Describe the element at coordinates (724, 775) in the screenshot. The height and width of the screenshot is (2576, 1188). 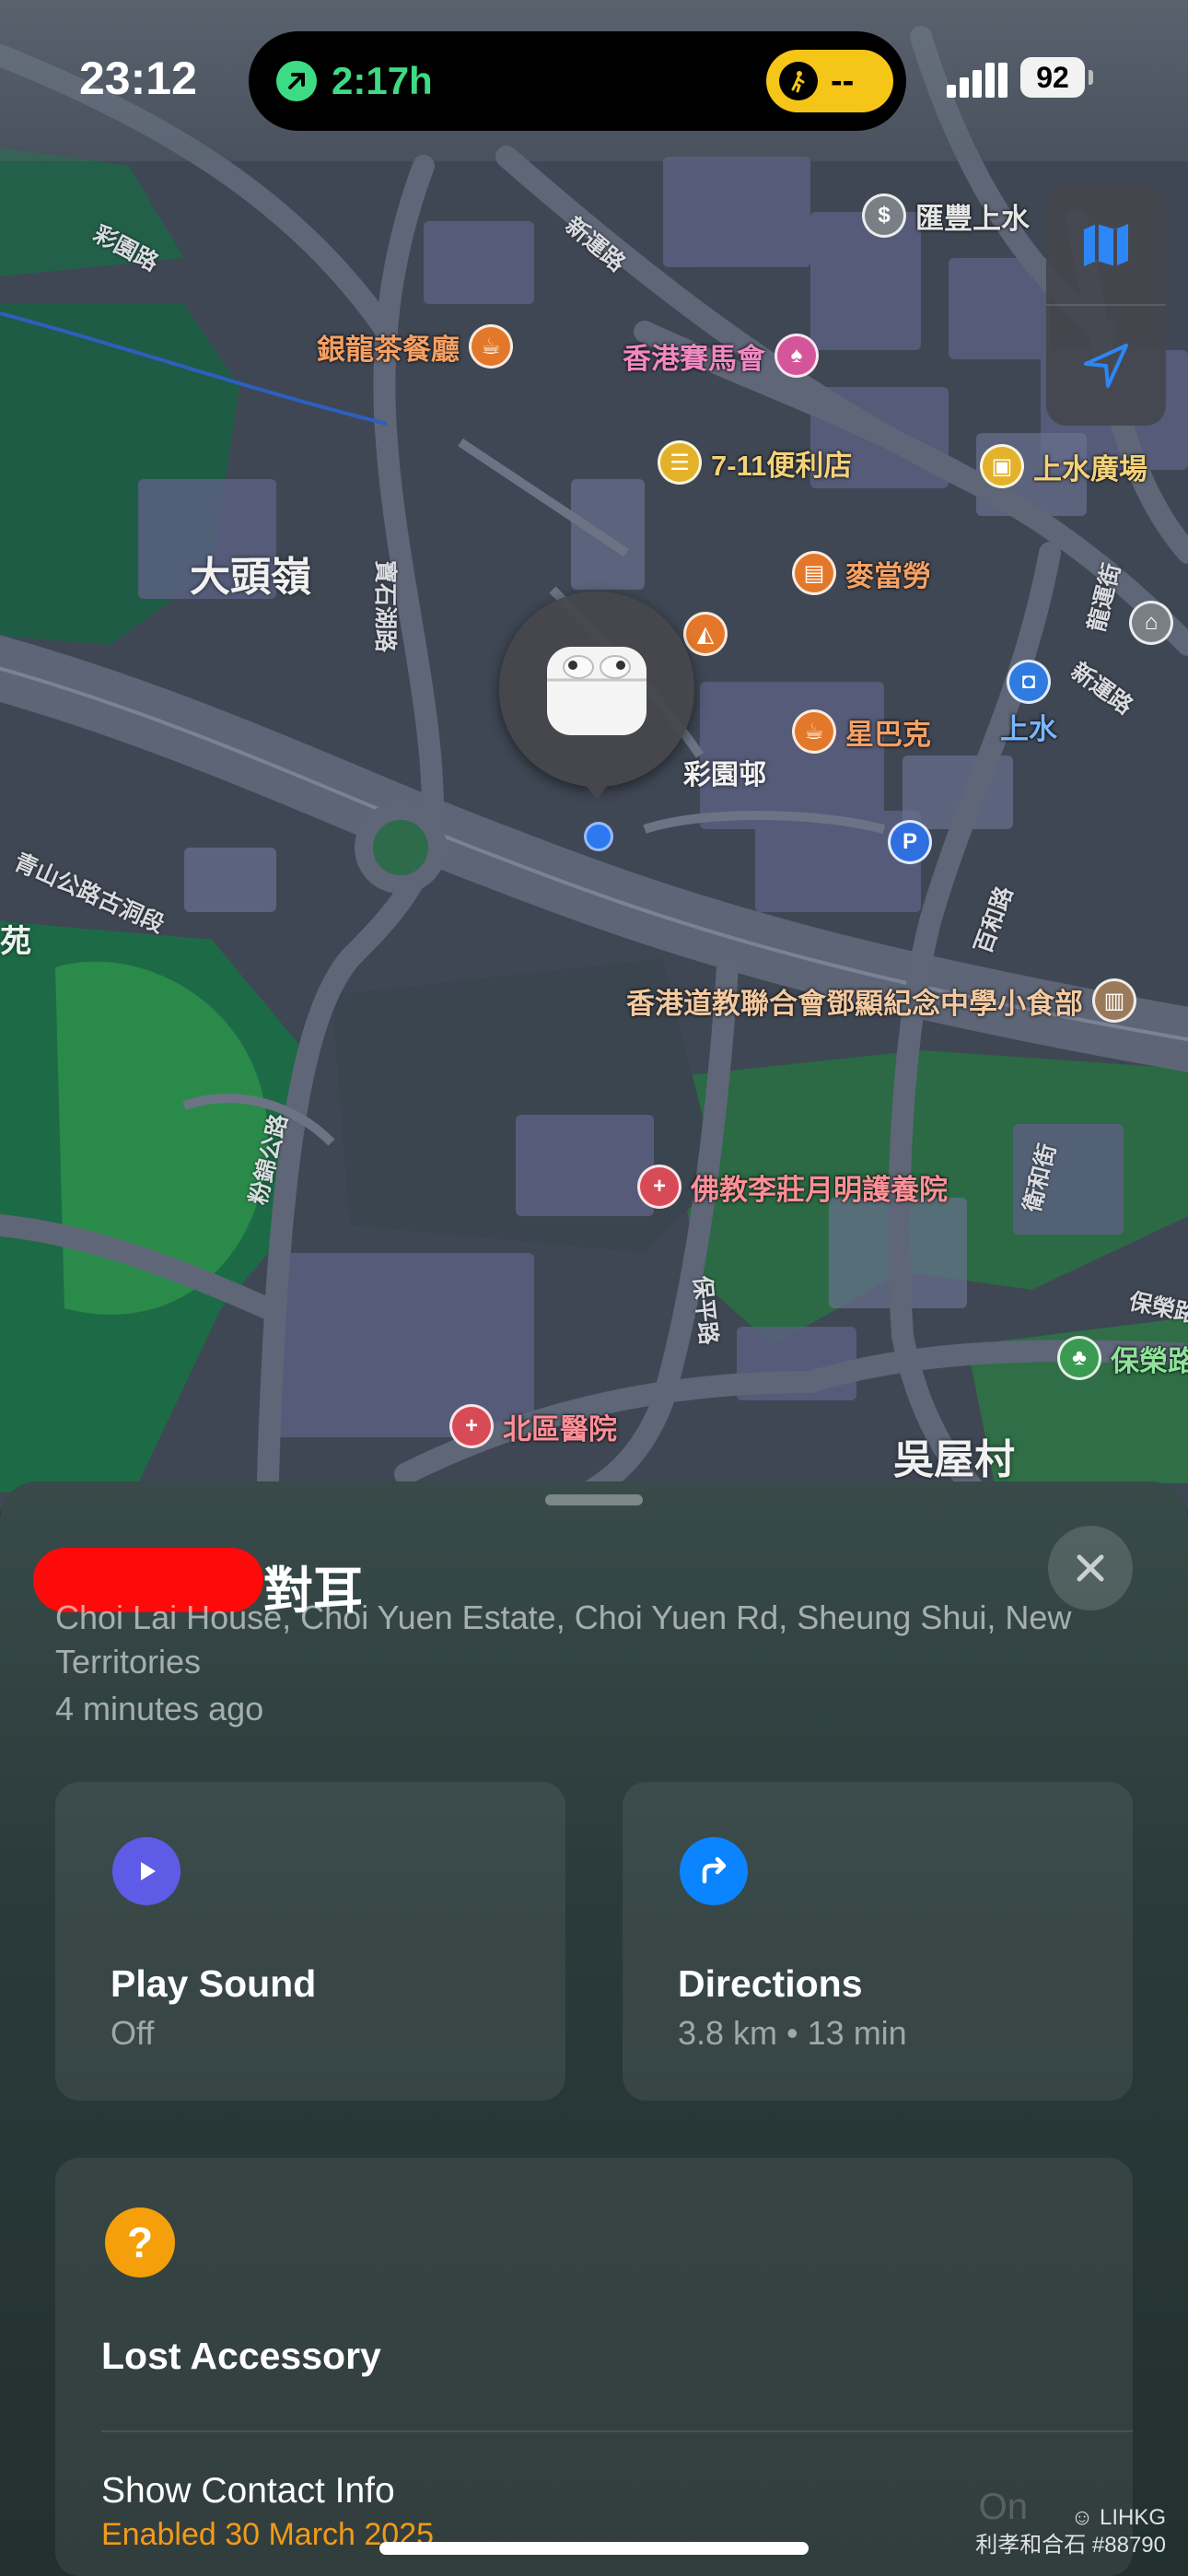
I see `building-label: 彩園邨` at that location.